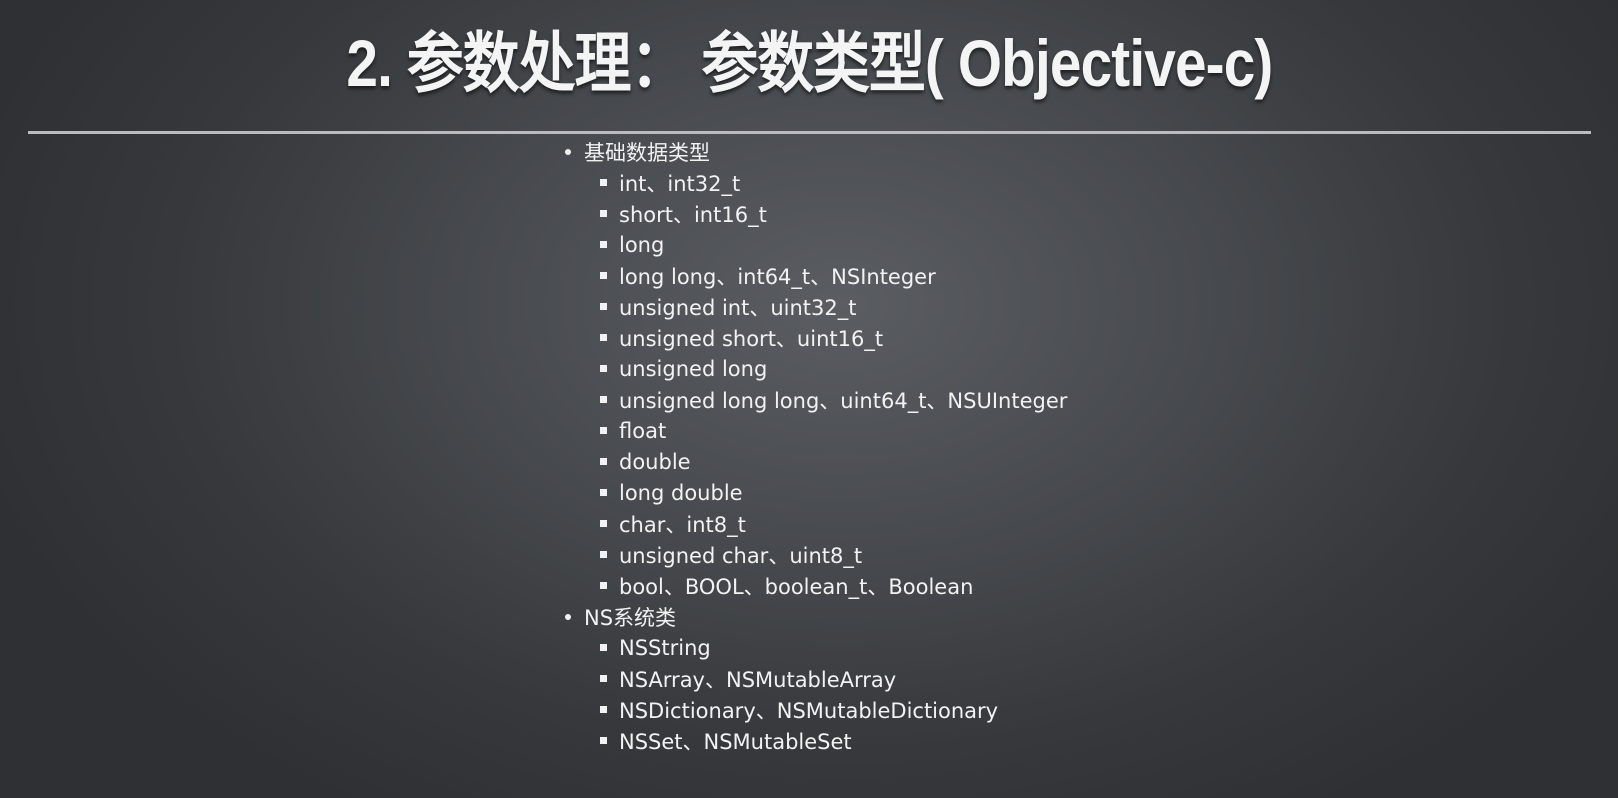  What do you see at coordinates (642, 244) in the screenshot?
I see `list-item-text: long` at bounding box center [642, 244].